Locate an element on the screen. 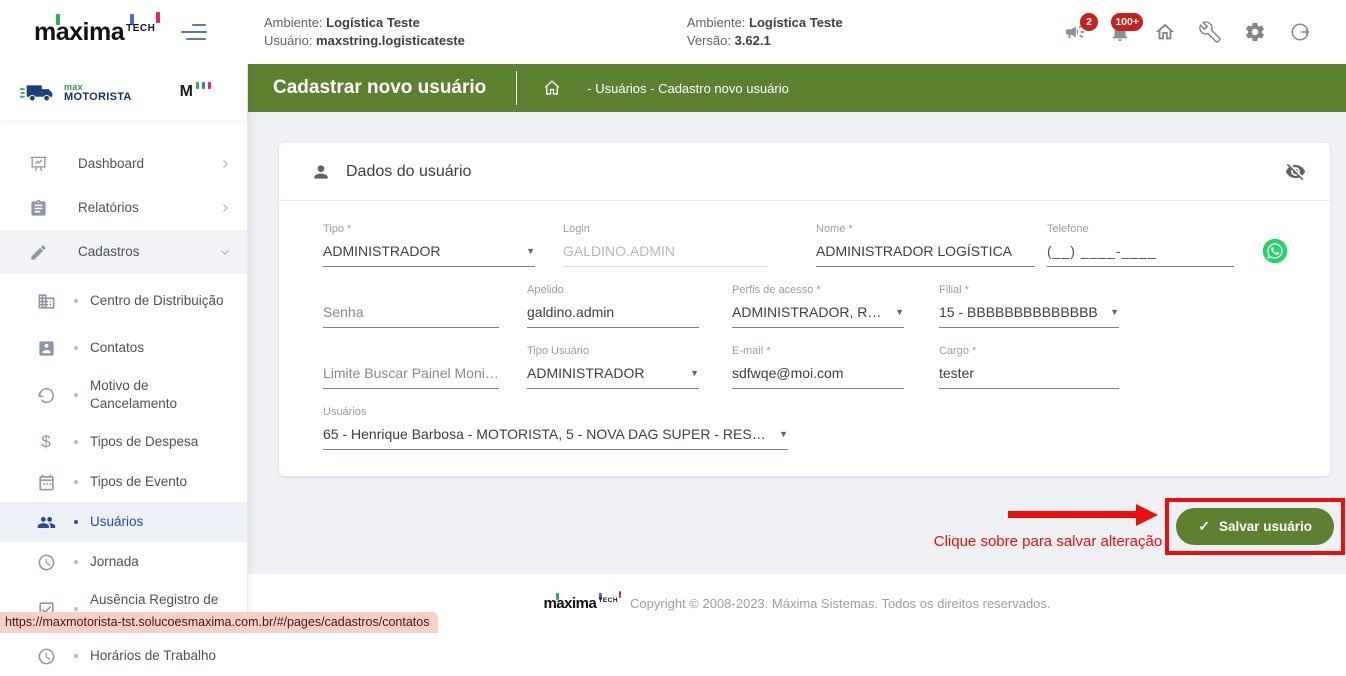 This screenshot has height=676, width=1346. sidebar-item-centro-distribuicao: Centro de Distribuição is located at coordinates (123, 301).